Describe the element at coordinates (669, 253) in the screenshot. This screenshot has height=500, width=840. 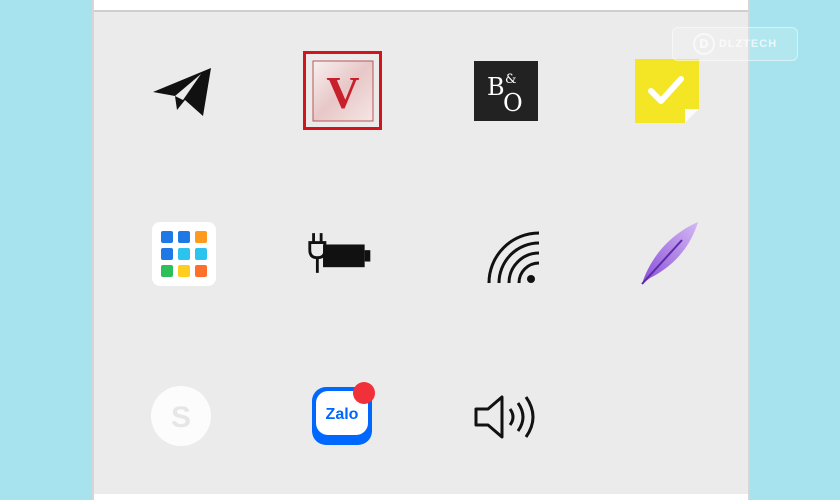
I see `feather-quill-icon` at that location.